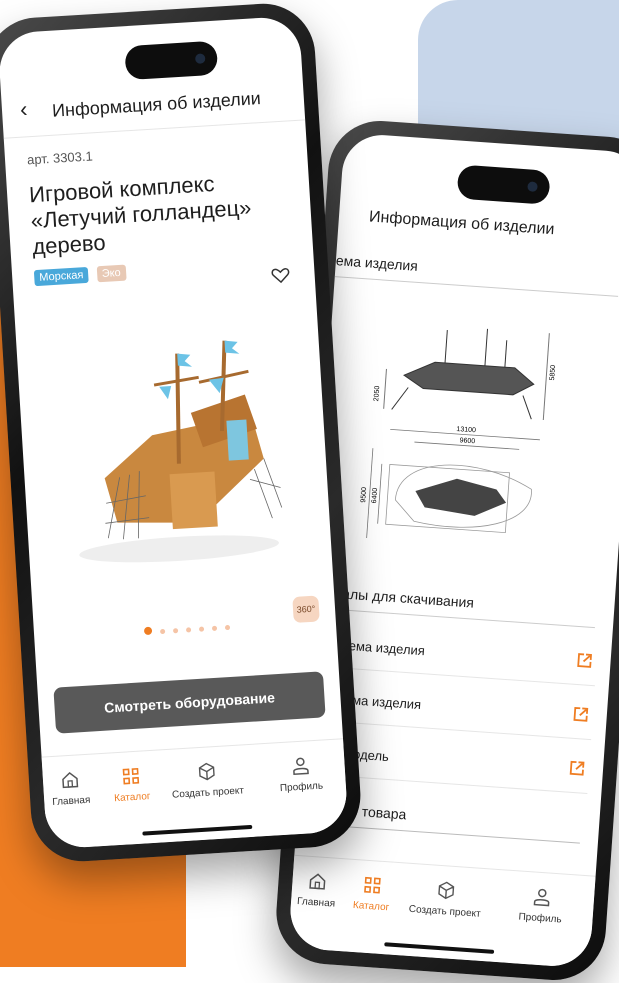  Describe the element at coordinates (377, 393) in the screenshot. I see `dim-2050: 2050` at that location.